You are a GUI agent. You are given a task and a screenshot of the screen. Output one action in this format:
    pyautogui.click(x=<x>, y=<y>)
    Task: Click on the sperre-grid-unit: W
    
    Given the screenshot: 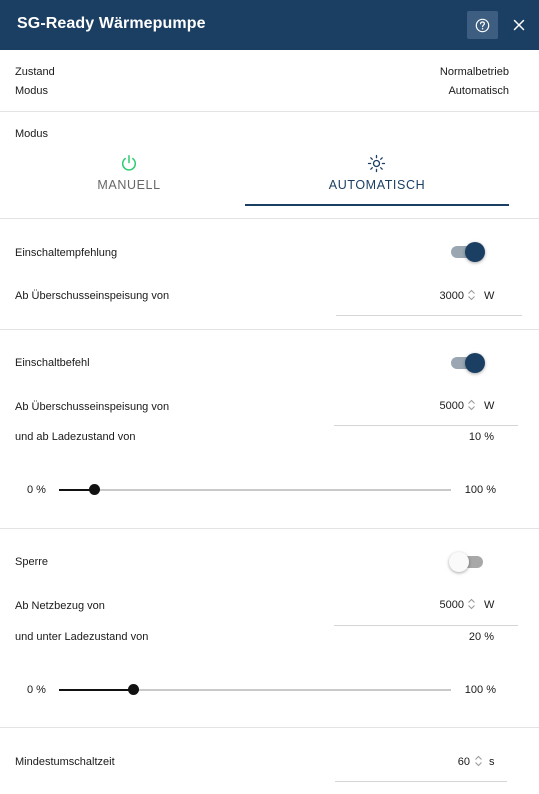 What is the action you would take?
    pyautogui.click(x=489, y=605)
    